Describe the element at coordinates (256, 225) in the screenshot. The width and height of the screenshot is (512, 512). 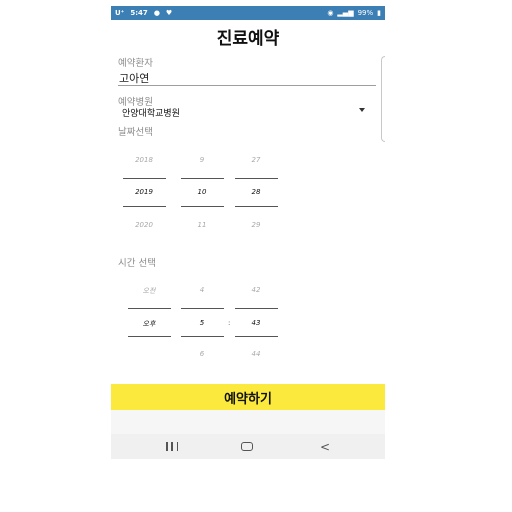
I see `day-next: 29` at that location.